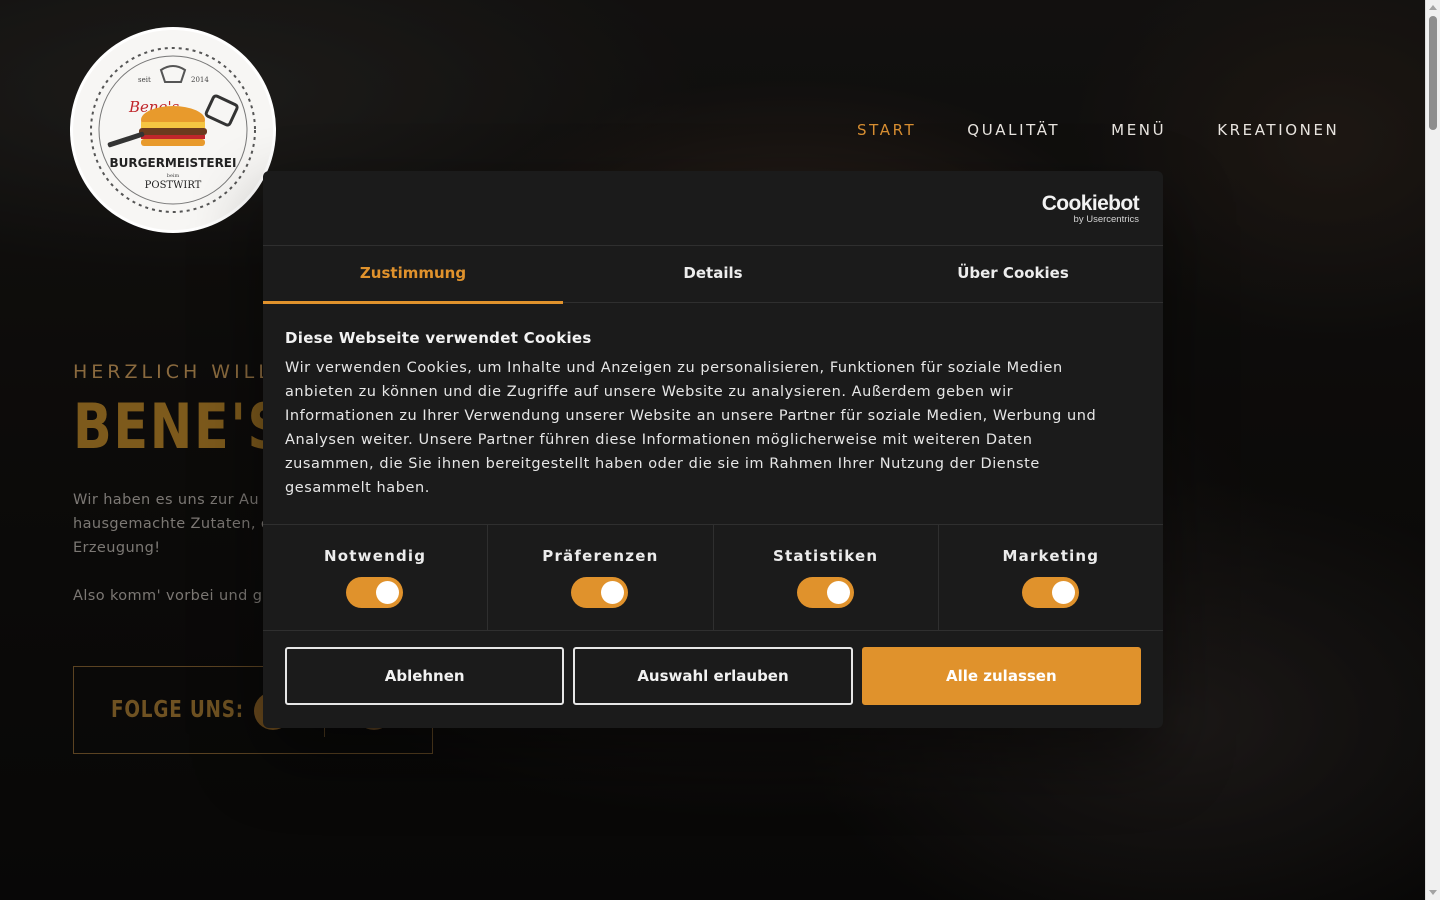 The height and width of the screenshot is (900, 1440). What do you see at coordinates (1433, 7) in the screenshot?
I see `scroll-up-arrow-icon` at bounding box center [1433, 7].